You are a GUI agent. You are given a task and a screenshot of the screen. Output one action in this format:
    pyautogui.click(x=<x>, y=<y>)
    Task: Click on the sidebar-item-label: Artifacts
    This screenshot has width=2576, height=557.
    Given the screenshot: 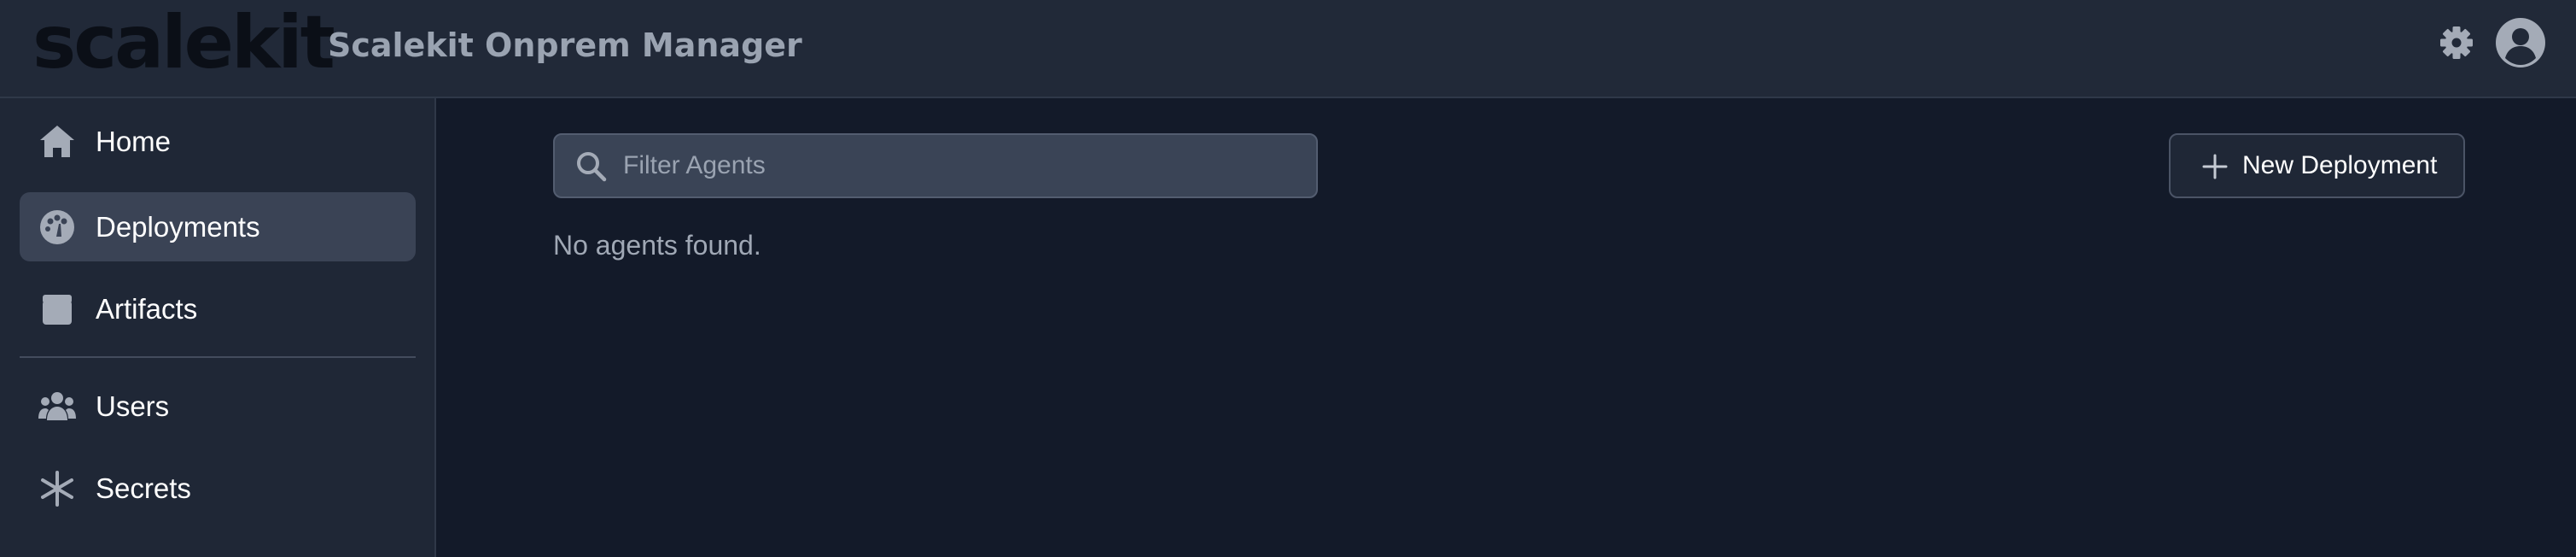 What is the action you would take?
    pyautogui.click(x=147, y=309)
    